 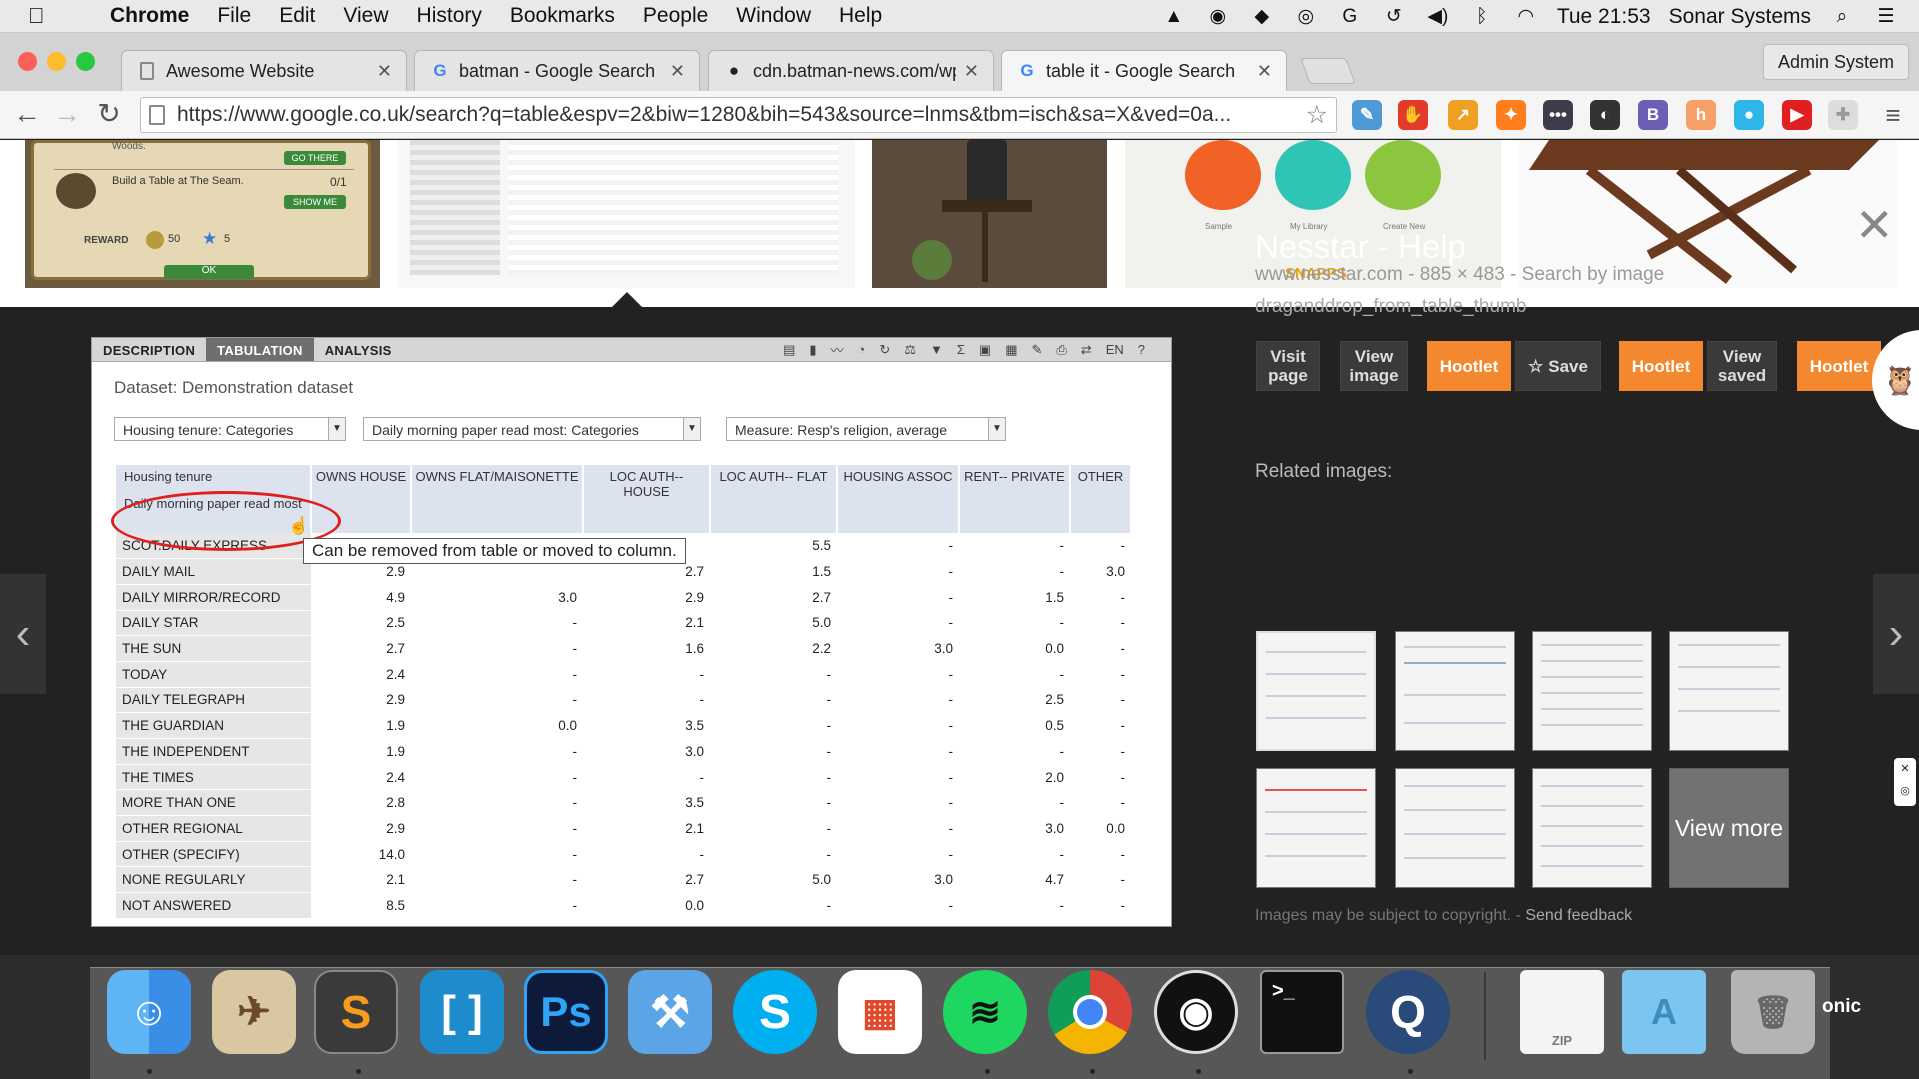 I want to click on row-label: NONE REGULARLY, so click(x=213, y=880).